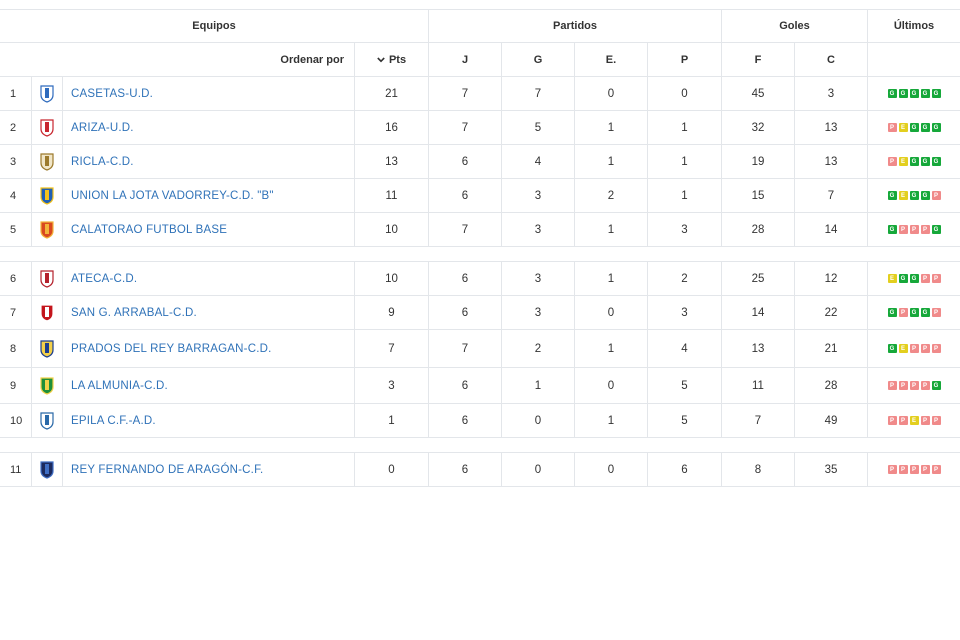 This screenshot has width=960, height=640. I want to click on position-cell: 1, so click(13, 93).